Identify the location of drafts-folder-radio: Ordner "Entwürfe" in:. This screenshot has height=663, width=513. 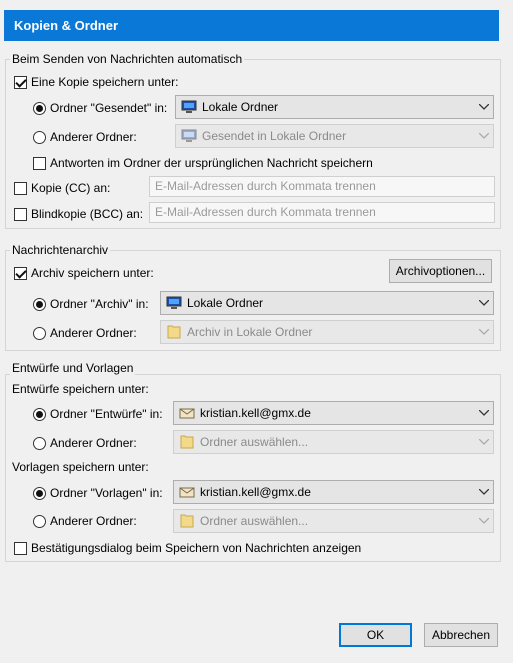
(98, 414).